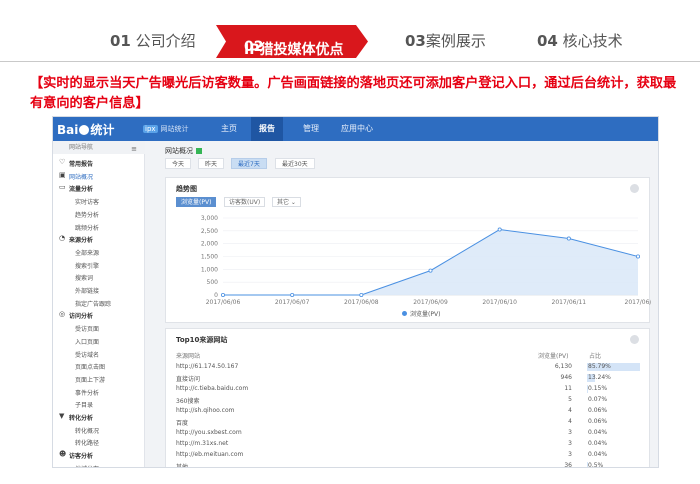 This screenshot has height=484, width=700. What do you see at coordinates (599, 377) in the screenshot?
I see `share-percent: 13.24%` at bounding box center [599, 377].